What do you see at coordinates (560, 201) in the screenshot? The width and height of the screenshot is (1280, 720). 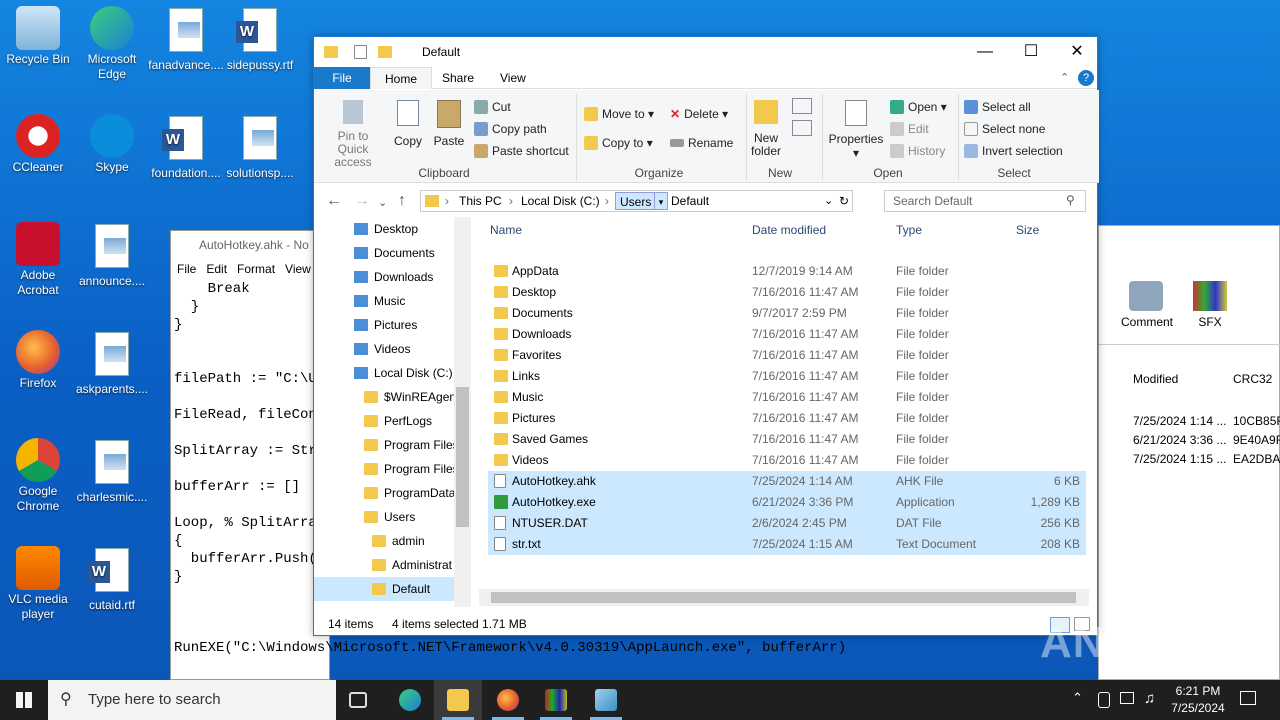 I see `breadcrumb-local-disk: Local Disk (C:)` at bounding box center [560, 201].